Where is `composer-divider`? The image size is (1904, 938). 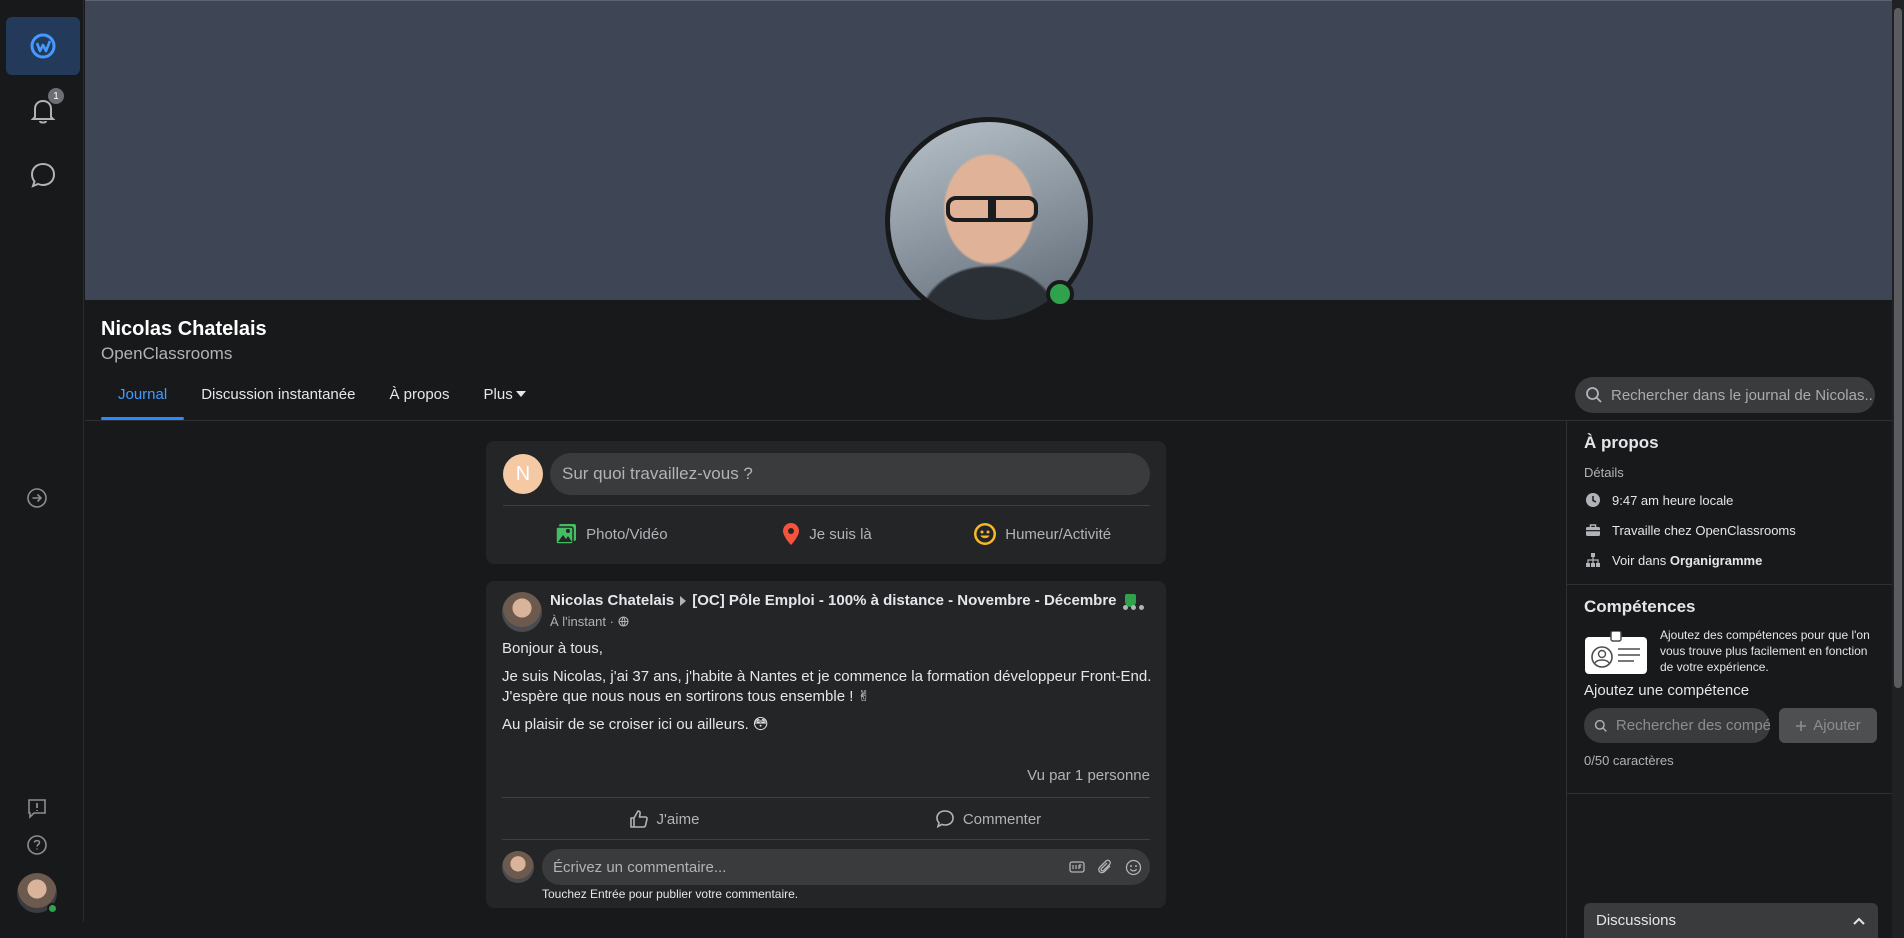
composer-divider is located at coordinates (826, 505).